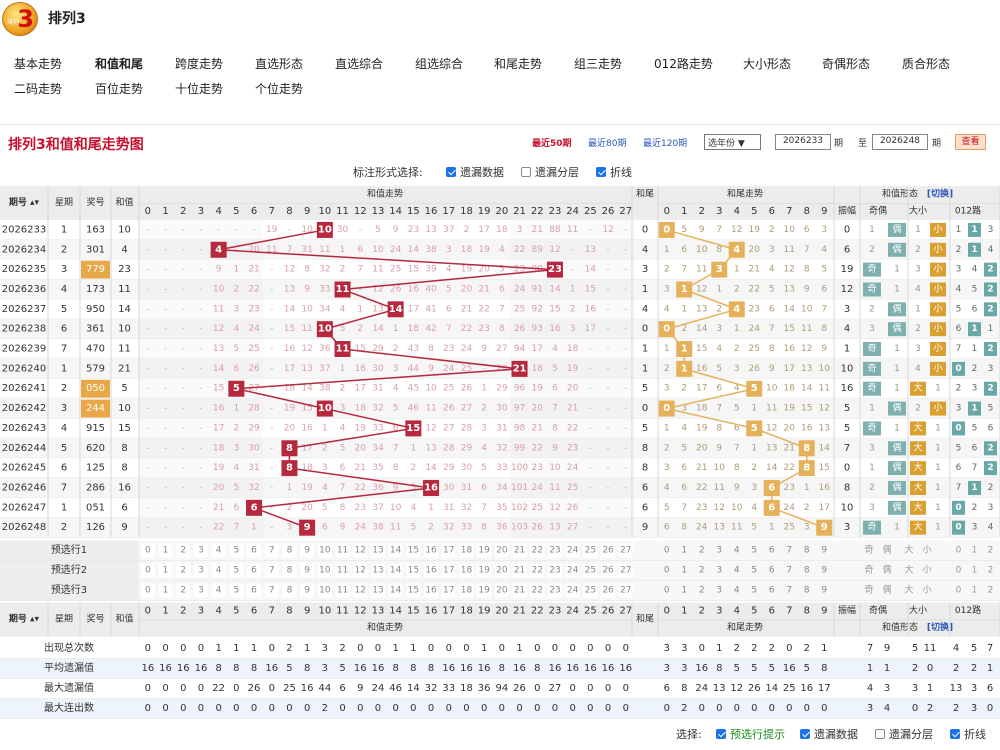 The image size is (1000, 750). What do you see at coordinates (732, 142) in the screenshot?
I see `year-select: 选年份 ▼` at bounding box center [732, 142].